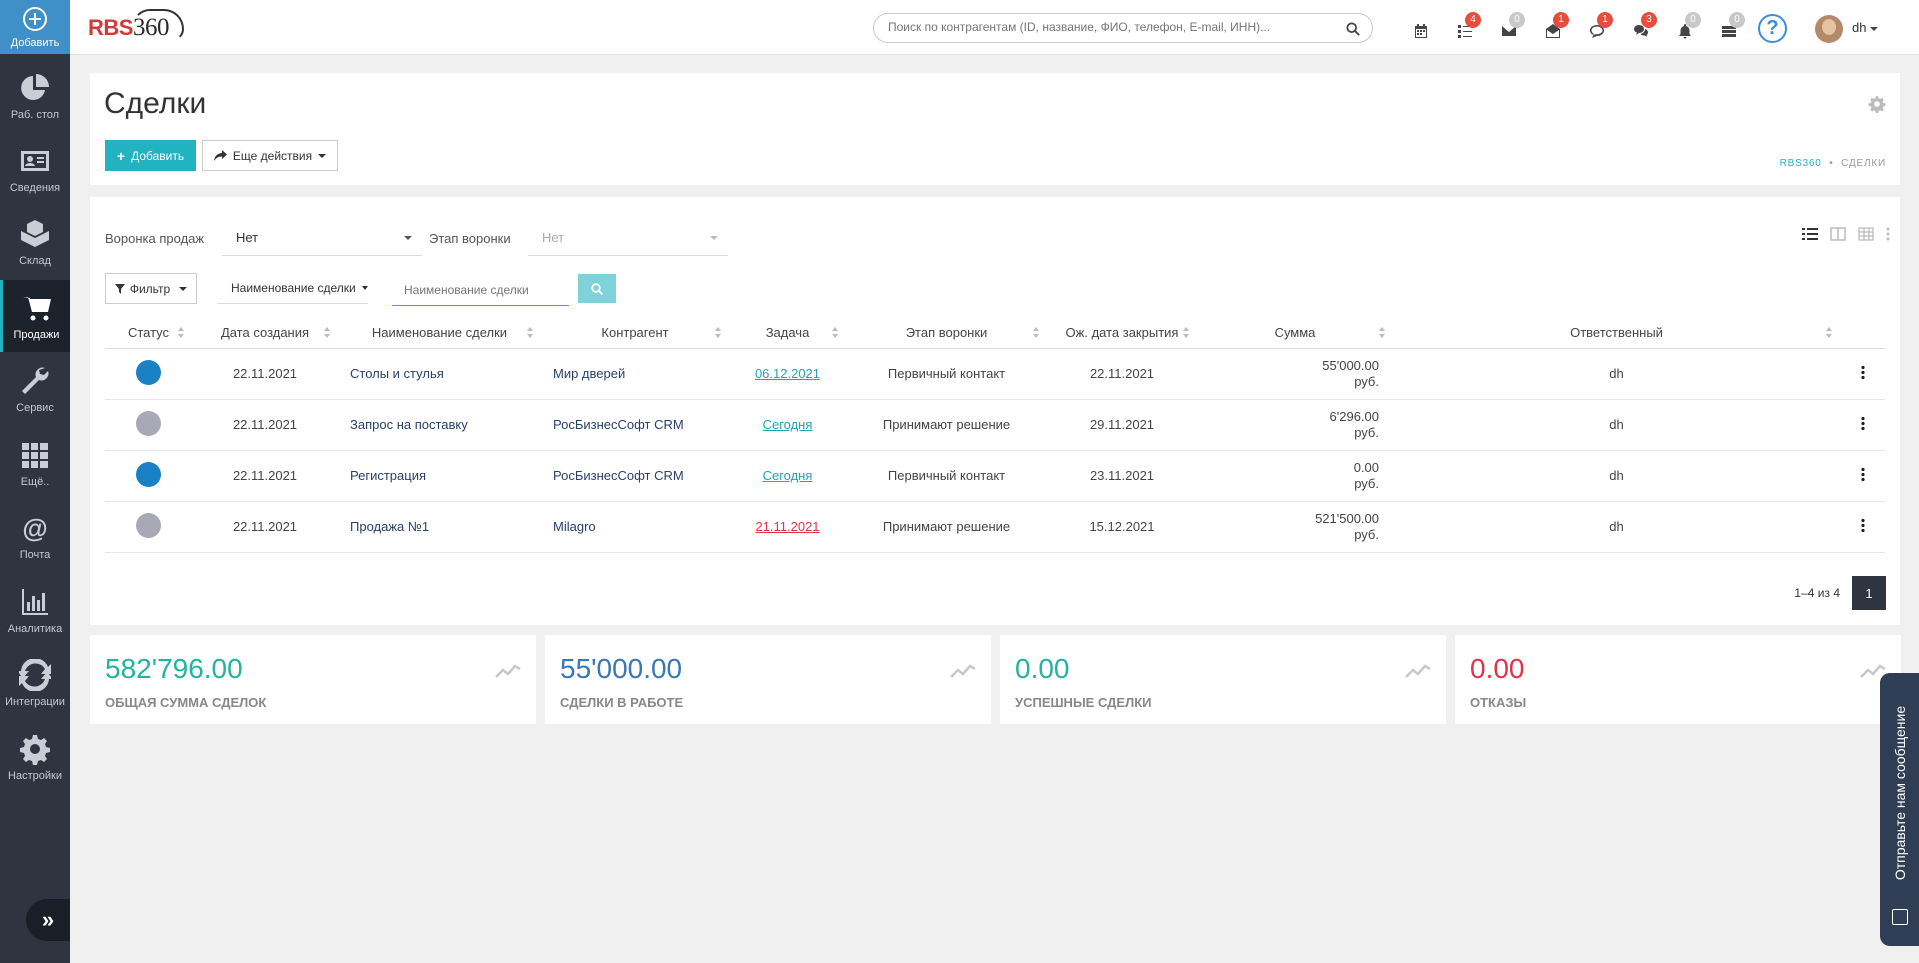  What do you see at coordinates (35, 601) in the screenshot?
I see `bar-chart-icon` at bounding box center [35, 601].